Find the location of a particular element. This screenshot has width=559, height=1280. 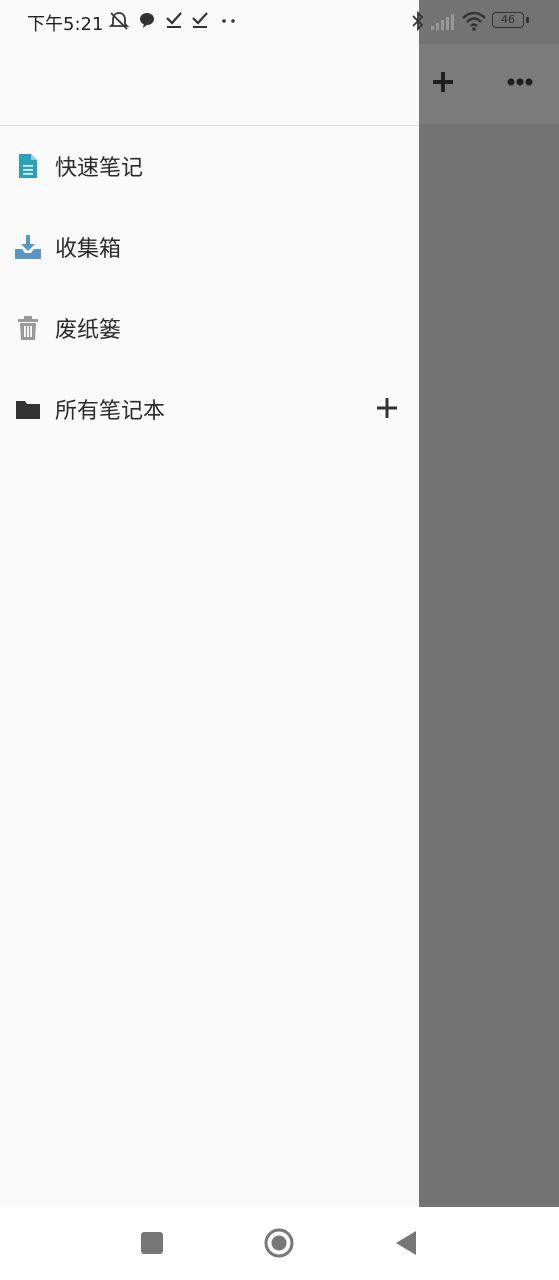

status-time: 下午5:21 is located at coordinates (65, 24).